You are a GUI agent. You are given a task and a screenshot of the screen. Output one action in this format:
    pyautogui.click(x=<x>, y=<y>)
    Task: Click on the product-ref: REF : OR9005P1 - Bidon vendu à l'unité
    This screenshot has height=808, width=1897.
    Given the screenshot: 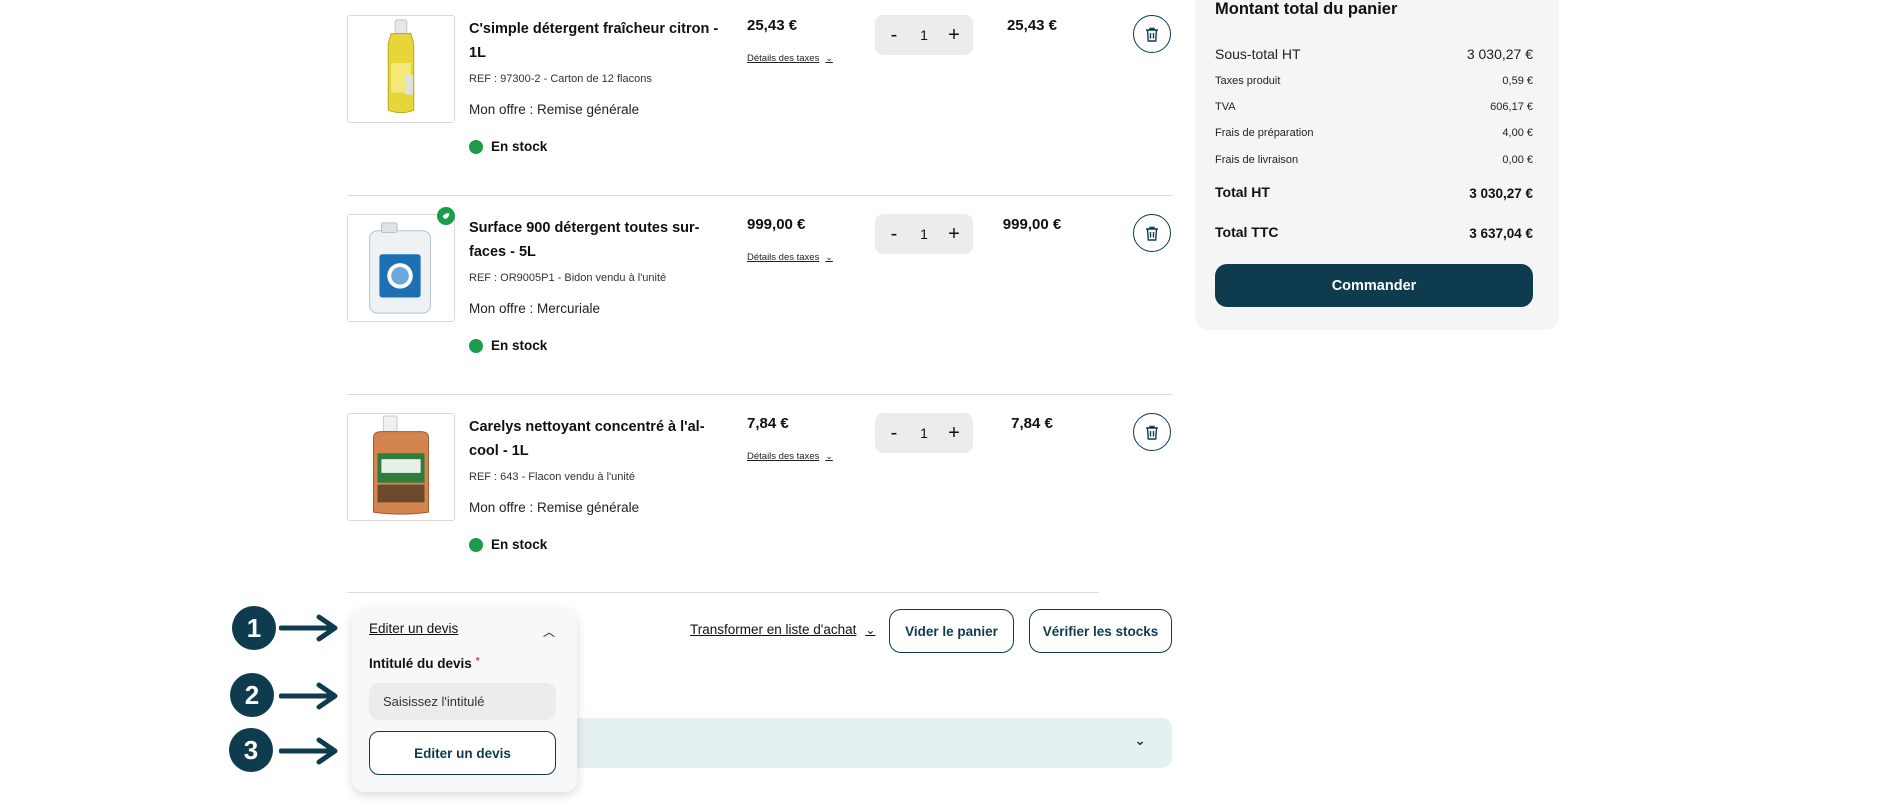 What is the action you would take?
    pyautogui.click(x=568, y=278)
    